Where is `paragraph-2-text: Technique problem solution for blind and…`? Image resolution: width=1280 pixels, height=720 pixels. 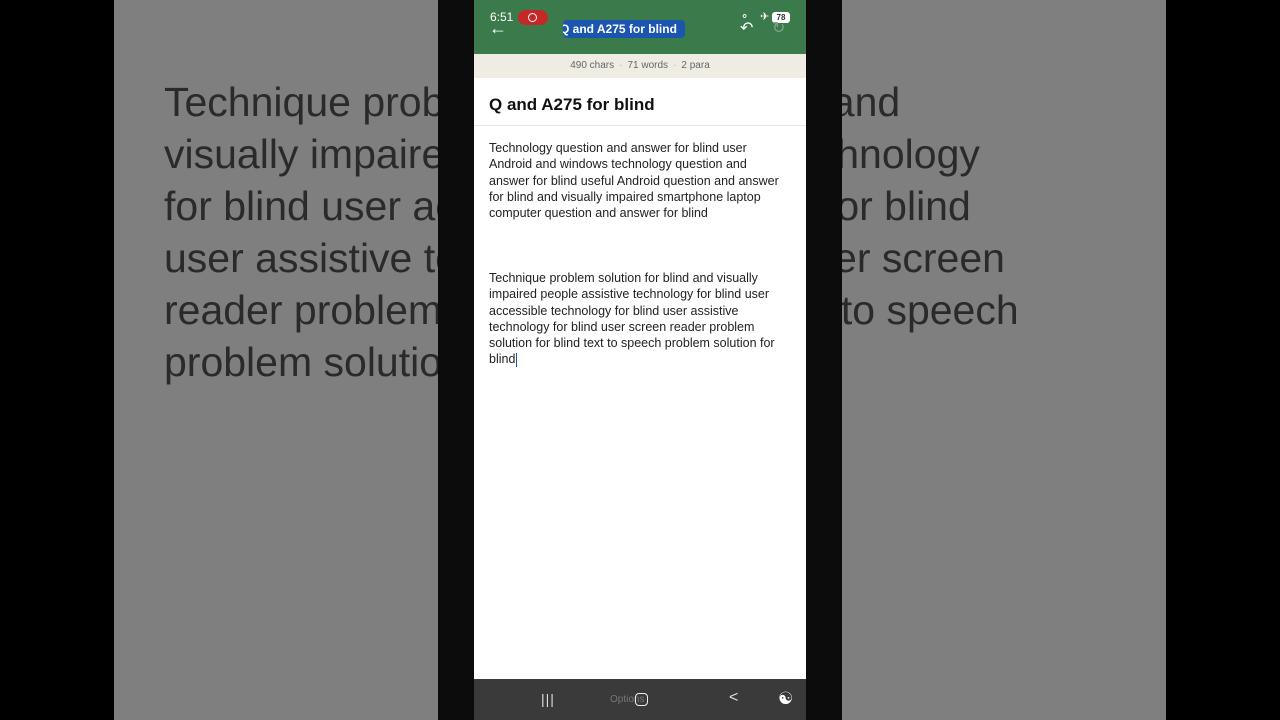 paragraph-2-text: Technique problem solution for blind and… is located at coordinates (632, 319).